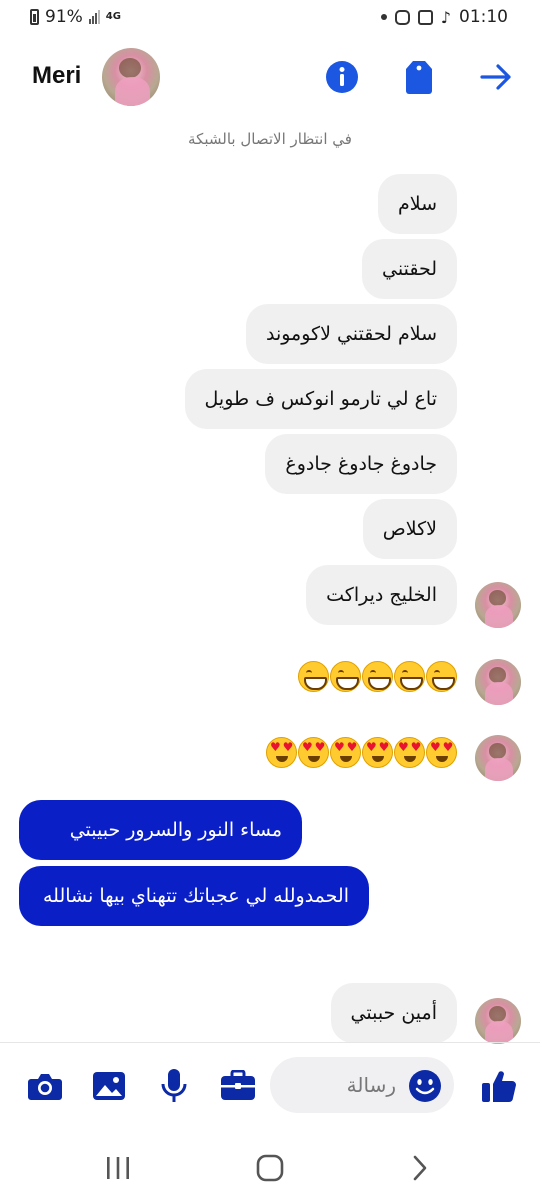 This screenshot has height=1204, width=540. I want to click on image-icon, so click(109, 1086).